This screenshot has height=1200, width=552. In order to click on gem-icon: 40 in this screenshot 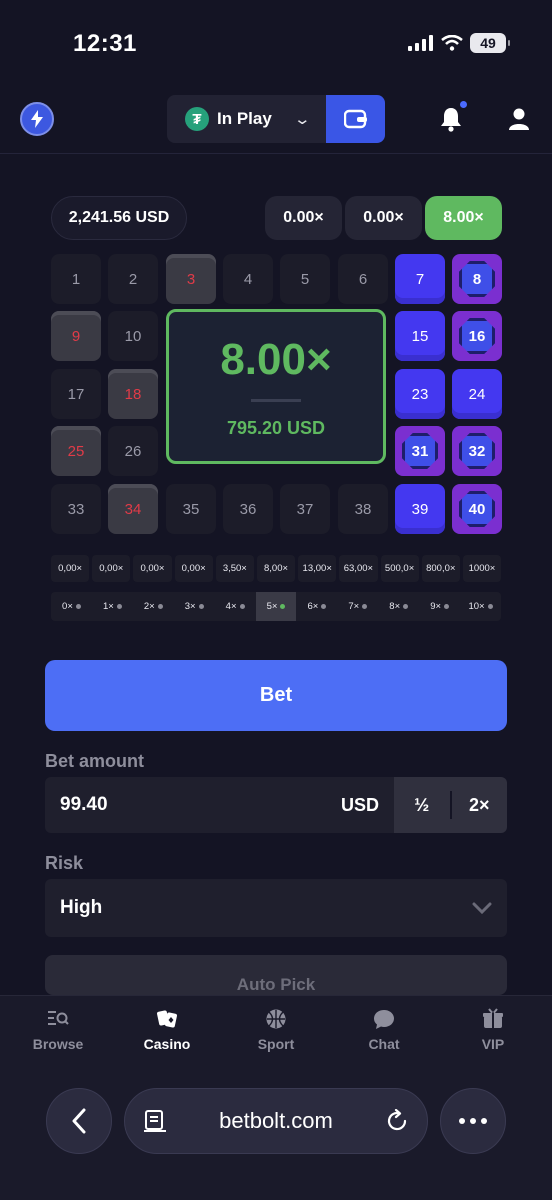, I will do `click(477, 509)`.